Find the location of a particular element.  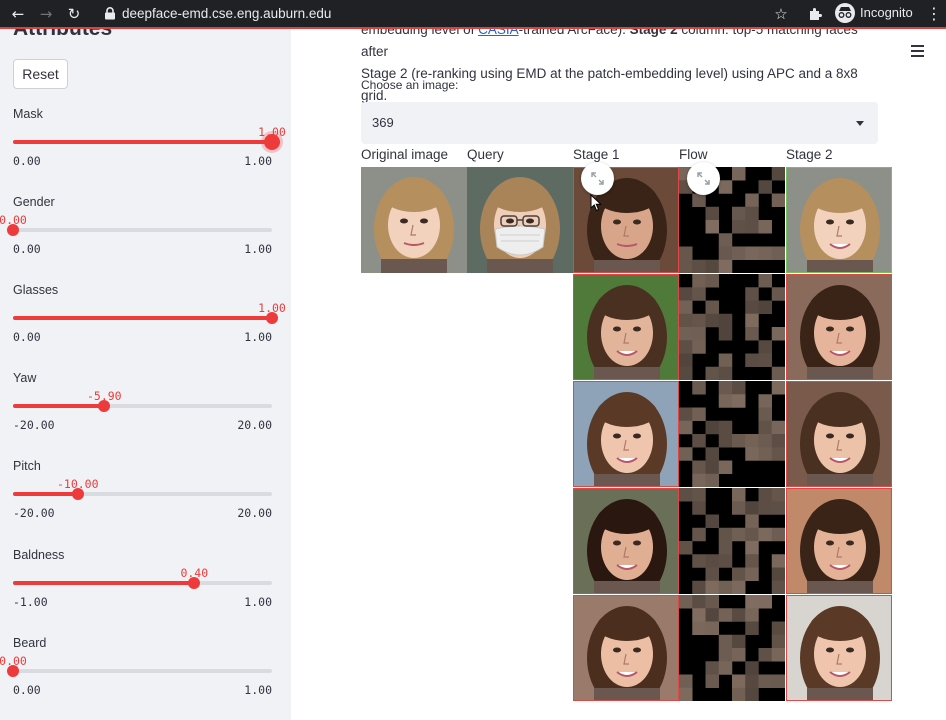

slider-label: Yaw is located at coordinates (25, 378).